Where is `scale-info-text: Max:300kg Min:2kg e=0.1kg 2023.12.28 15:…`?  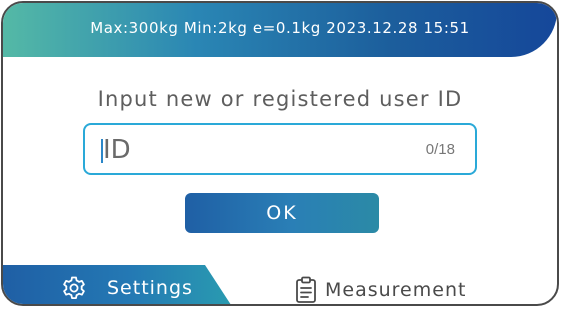 scale-info-text: Max:300kg Min:2kg e=0.1kg 2023.12.28 15:… is located at coordinates (280, 28).